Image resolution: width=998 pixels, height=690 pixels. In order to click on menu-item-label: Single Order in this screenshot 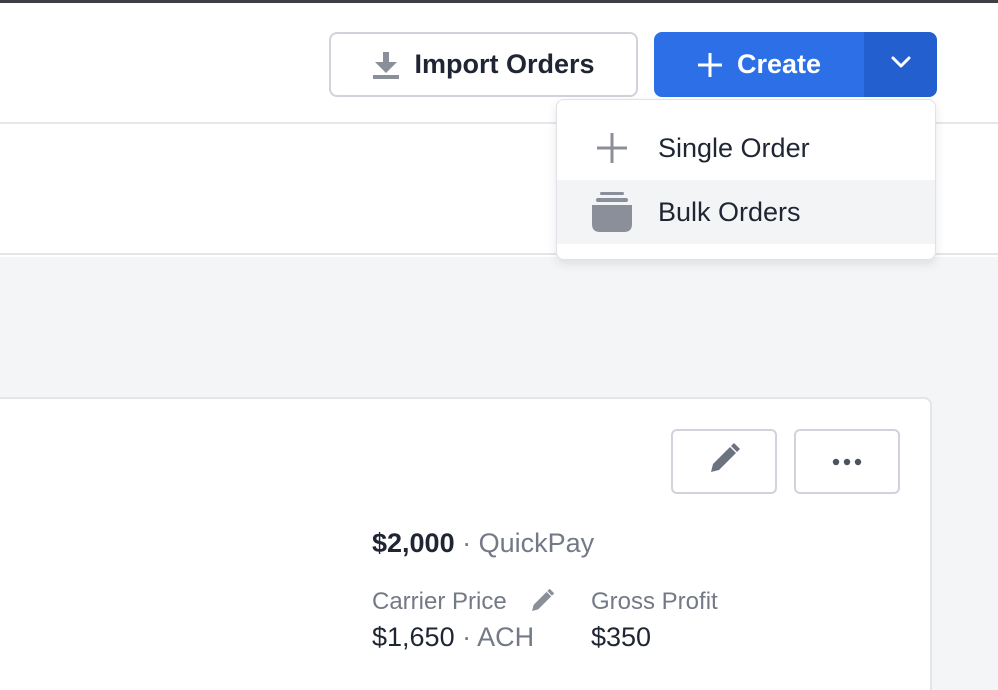, I will do `click(734, 147)`.